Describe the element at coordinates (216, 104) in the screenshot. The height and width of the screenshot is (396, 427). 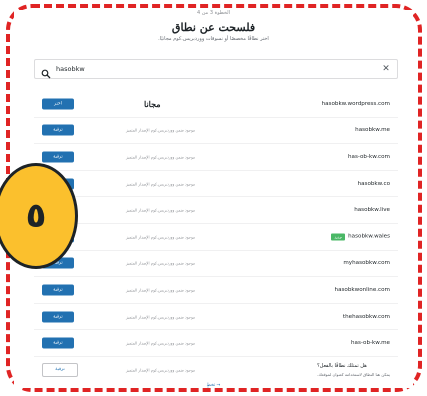
I see `domain-row: hasobkw.wordpress.com مجانا اختر` at that location.